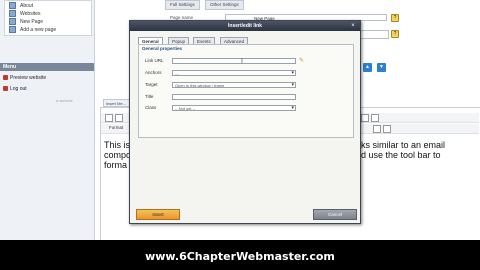 The width and height of the screenshot is (480, 270). I want to click on tab-full-settings: Full Settings, so click(182, 5).